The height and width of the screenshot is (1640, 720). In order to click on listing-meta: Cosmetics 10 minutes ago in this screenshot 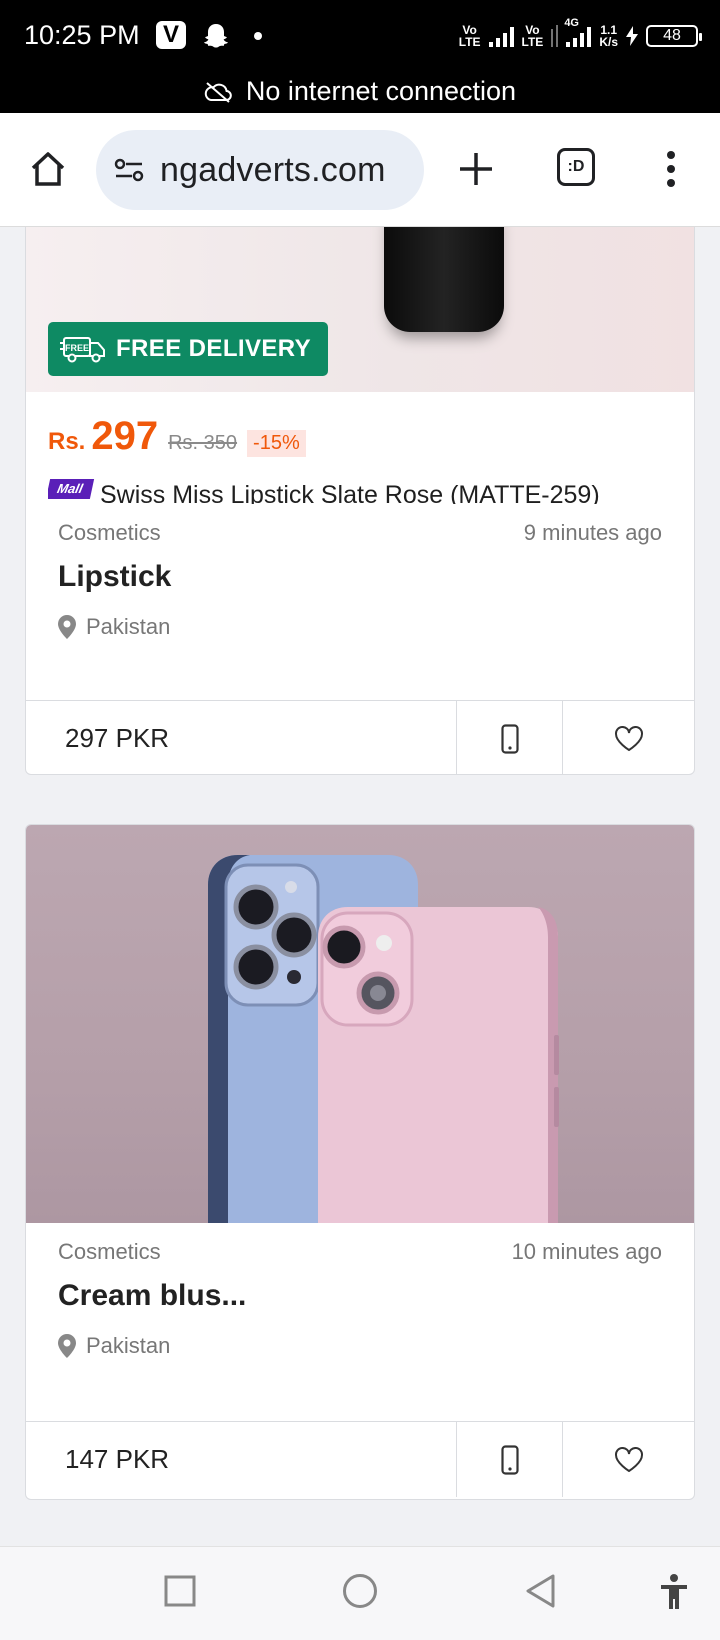, I will do `click(360, 1252)`.